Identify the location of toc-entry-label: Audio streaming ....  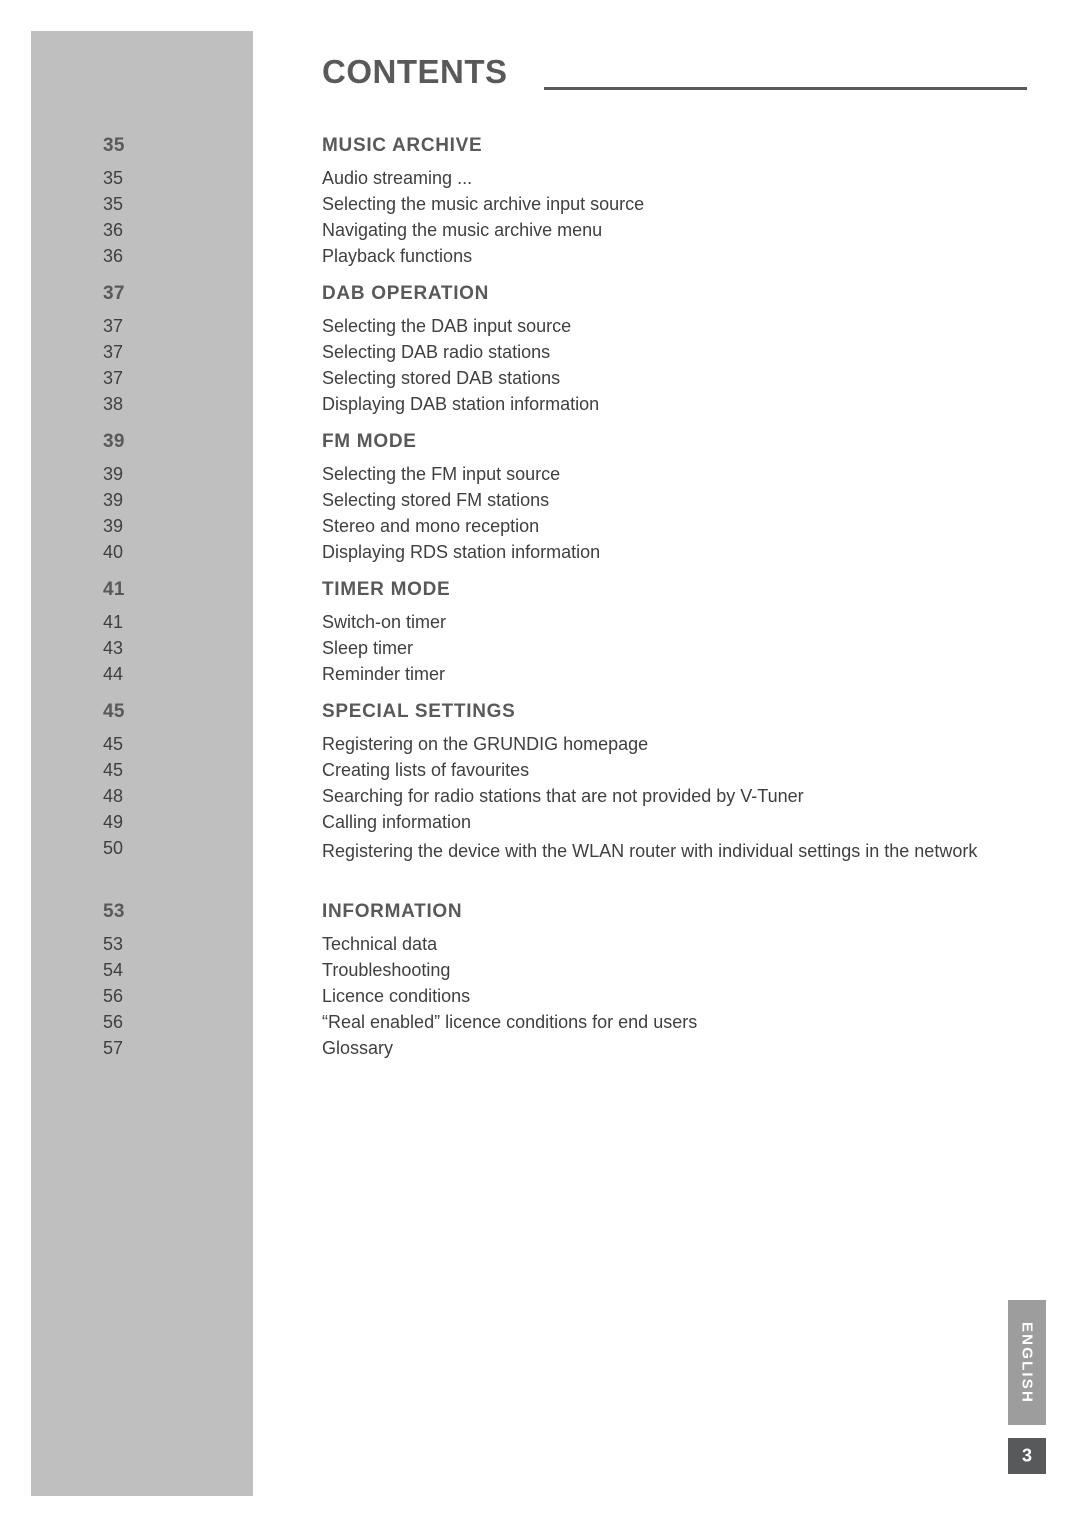
(397, 178).